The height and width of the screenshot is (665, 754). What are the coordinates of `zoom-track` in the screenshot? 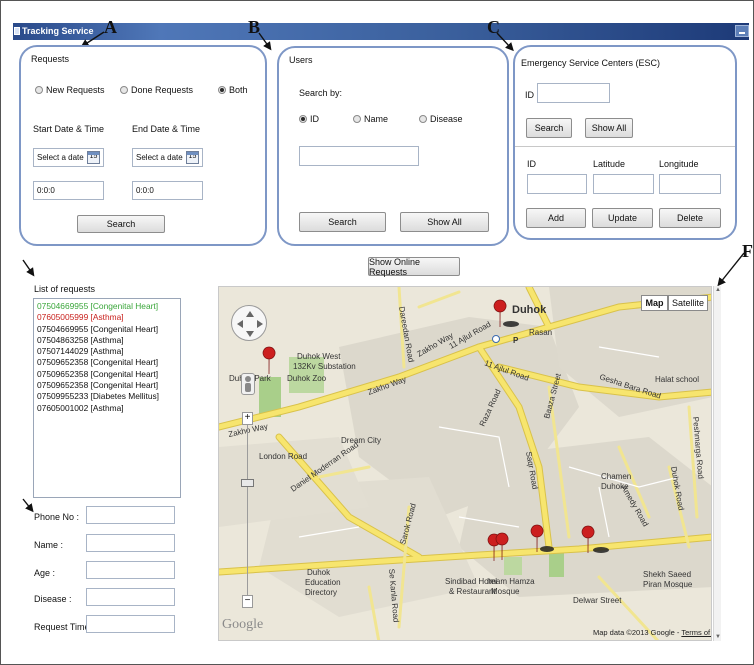 It's located at (247, 510).